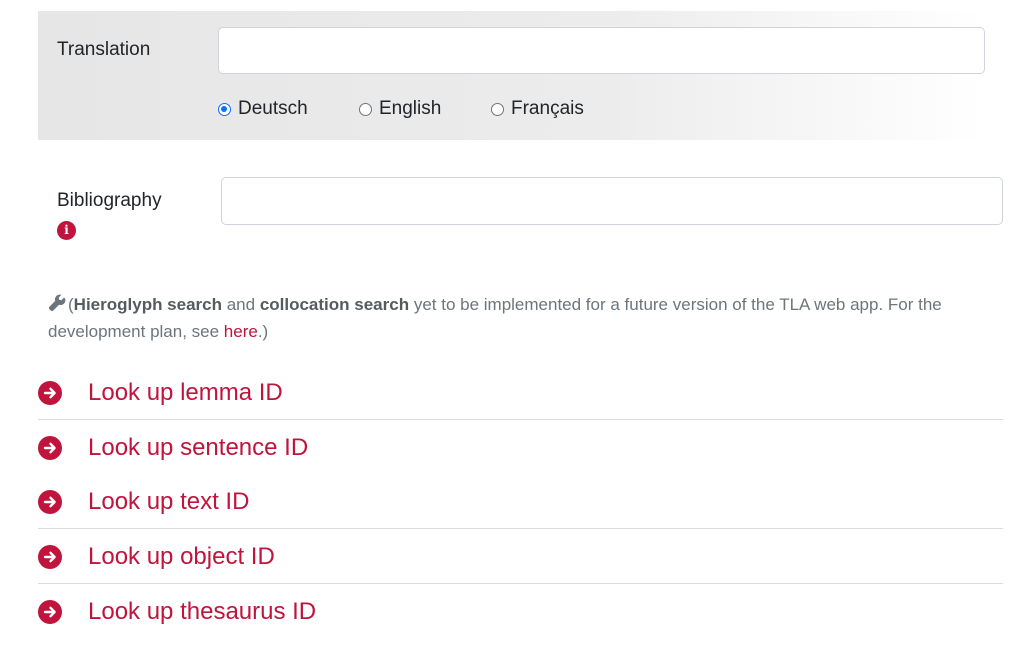 Image resolution: width=1014 pixels, height=656 pixels. I want to click on radio-button-checked, so click(224, 109).